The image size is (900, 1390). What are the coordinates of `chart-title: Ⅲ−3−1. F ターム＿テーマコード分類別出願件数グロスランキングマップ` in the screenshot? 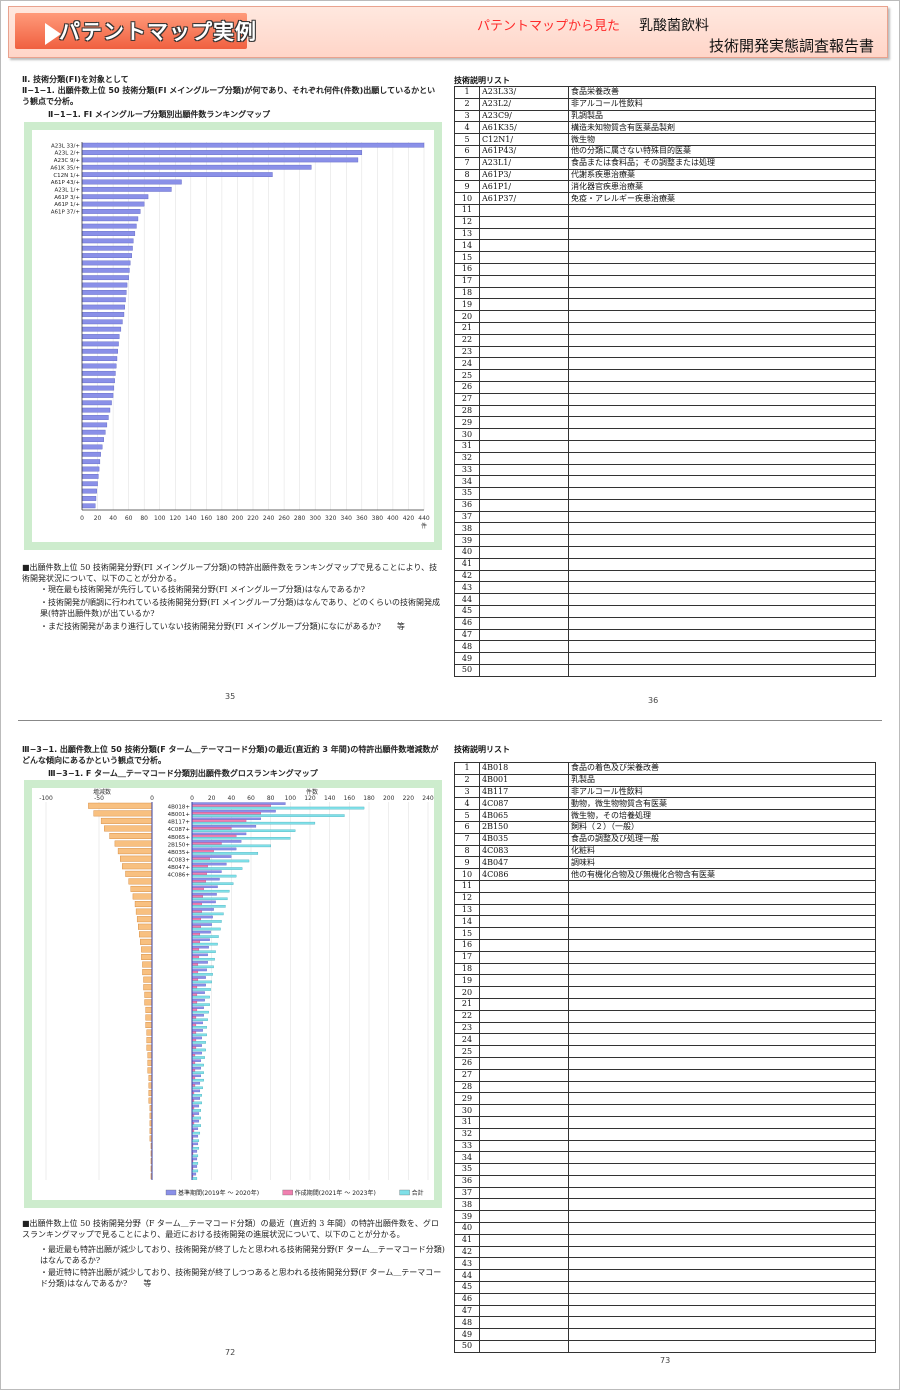 It's located at (183, 773).